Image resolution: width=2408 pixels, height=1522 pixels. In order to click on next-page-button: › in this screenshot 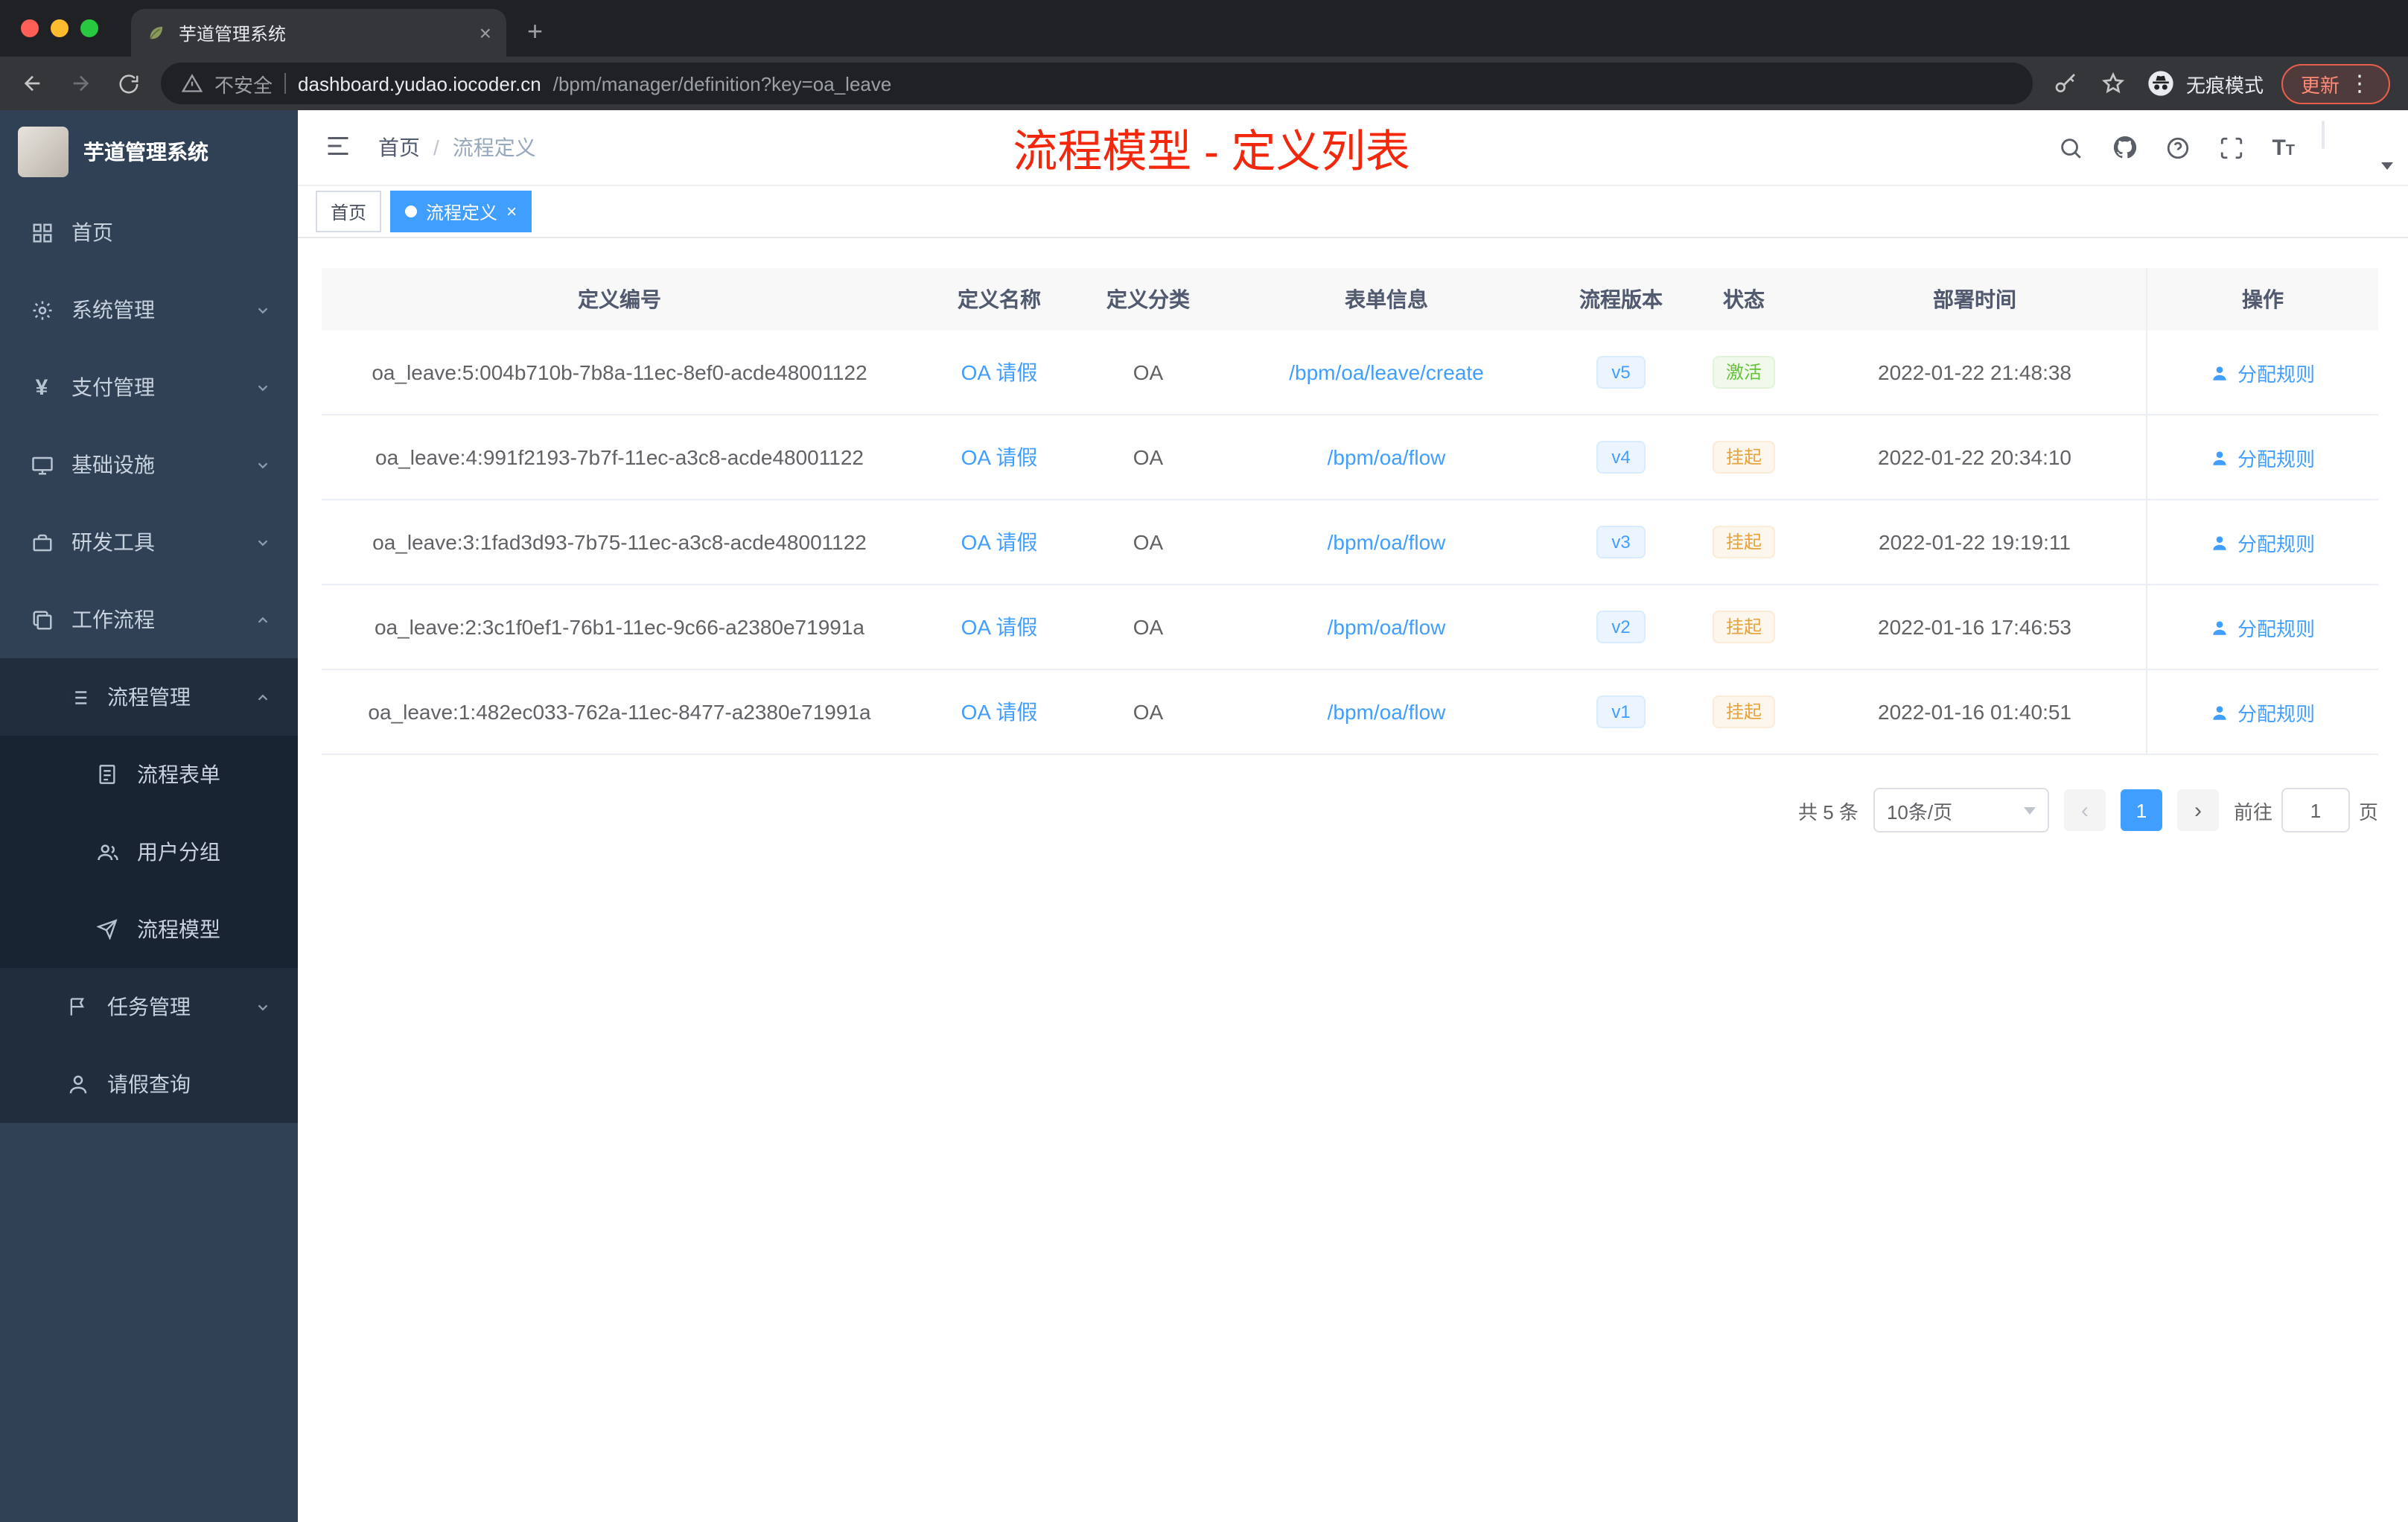, I will do `click(2197, 810)`.